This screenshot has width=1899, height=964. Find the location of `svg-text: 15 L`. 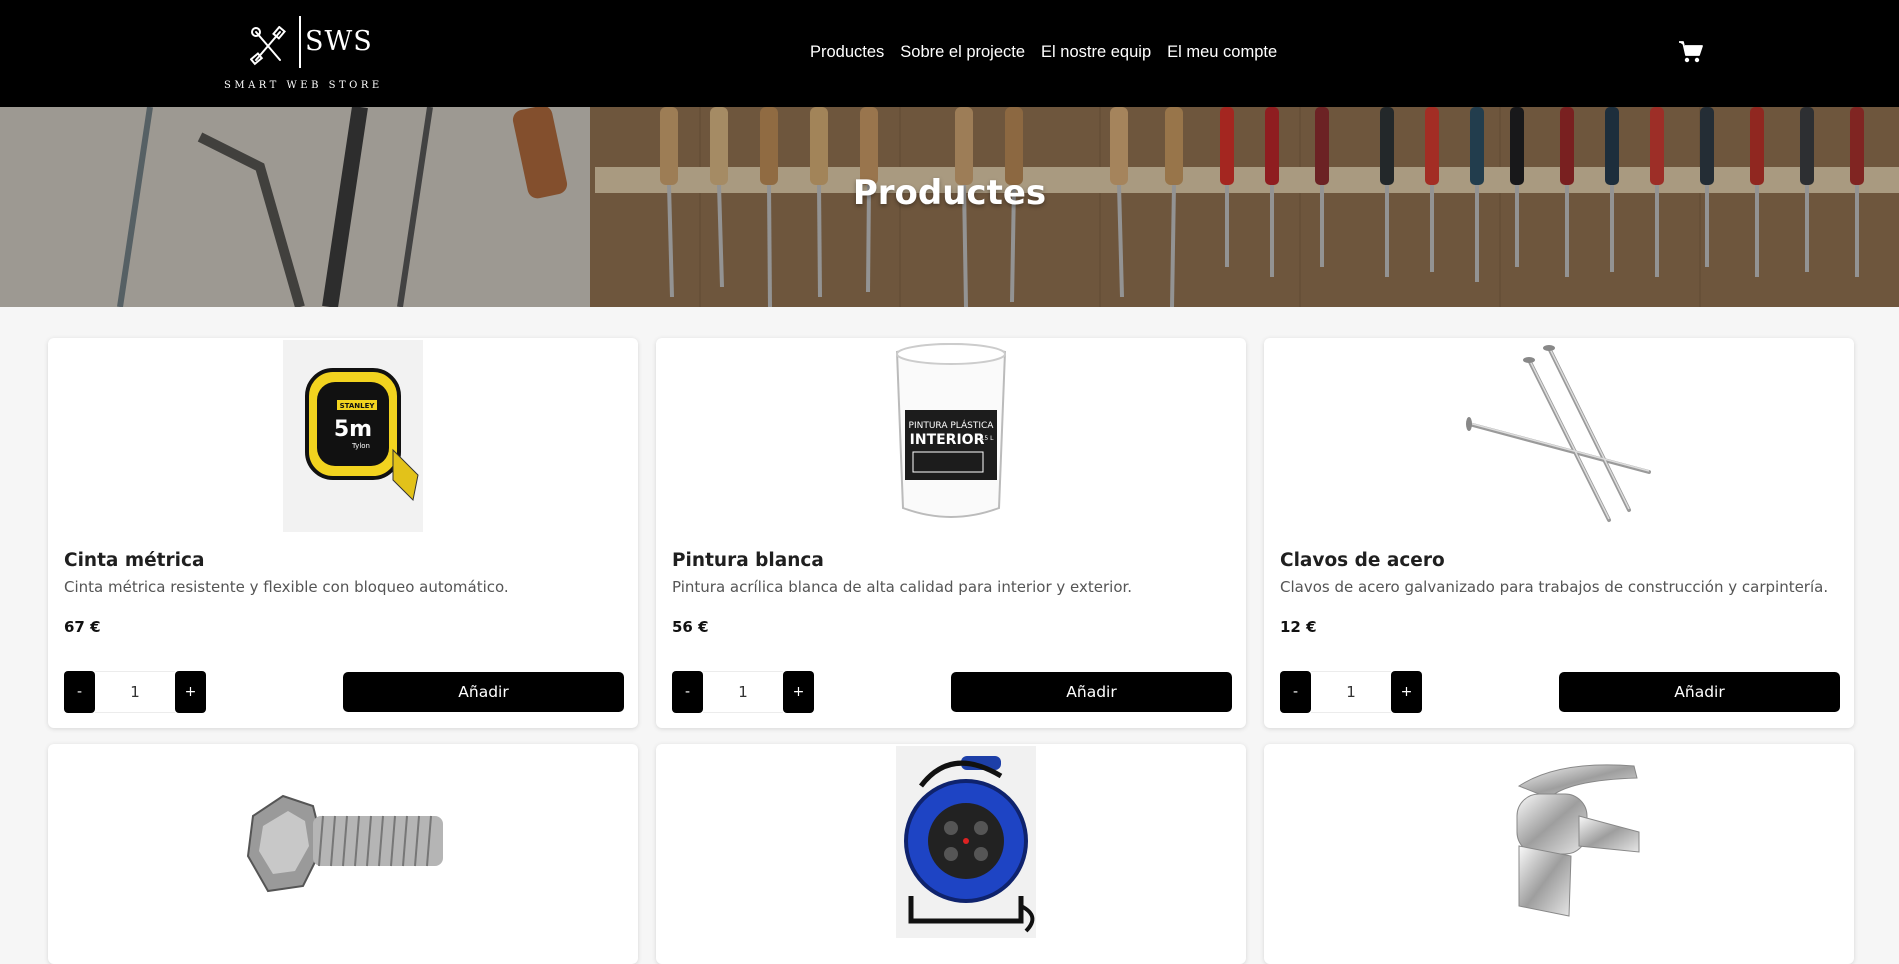

svg-text: 15 L is located at coordinates (988, 438).